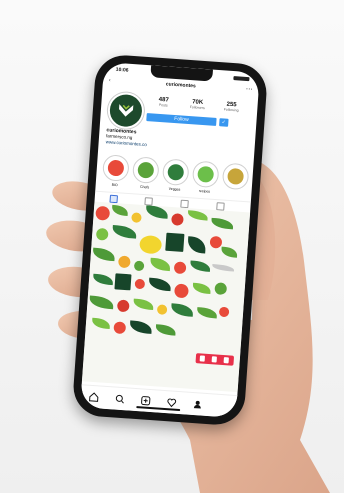 Image resolution: width=344 pixels, height=493 pixels. Describe the element at coordinates (214, 359) in the screenshot. I see `save-icon` at that location.